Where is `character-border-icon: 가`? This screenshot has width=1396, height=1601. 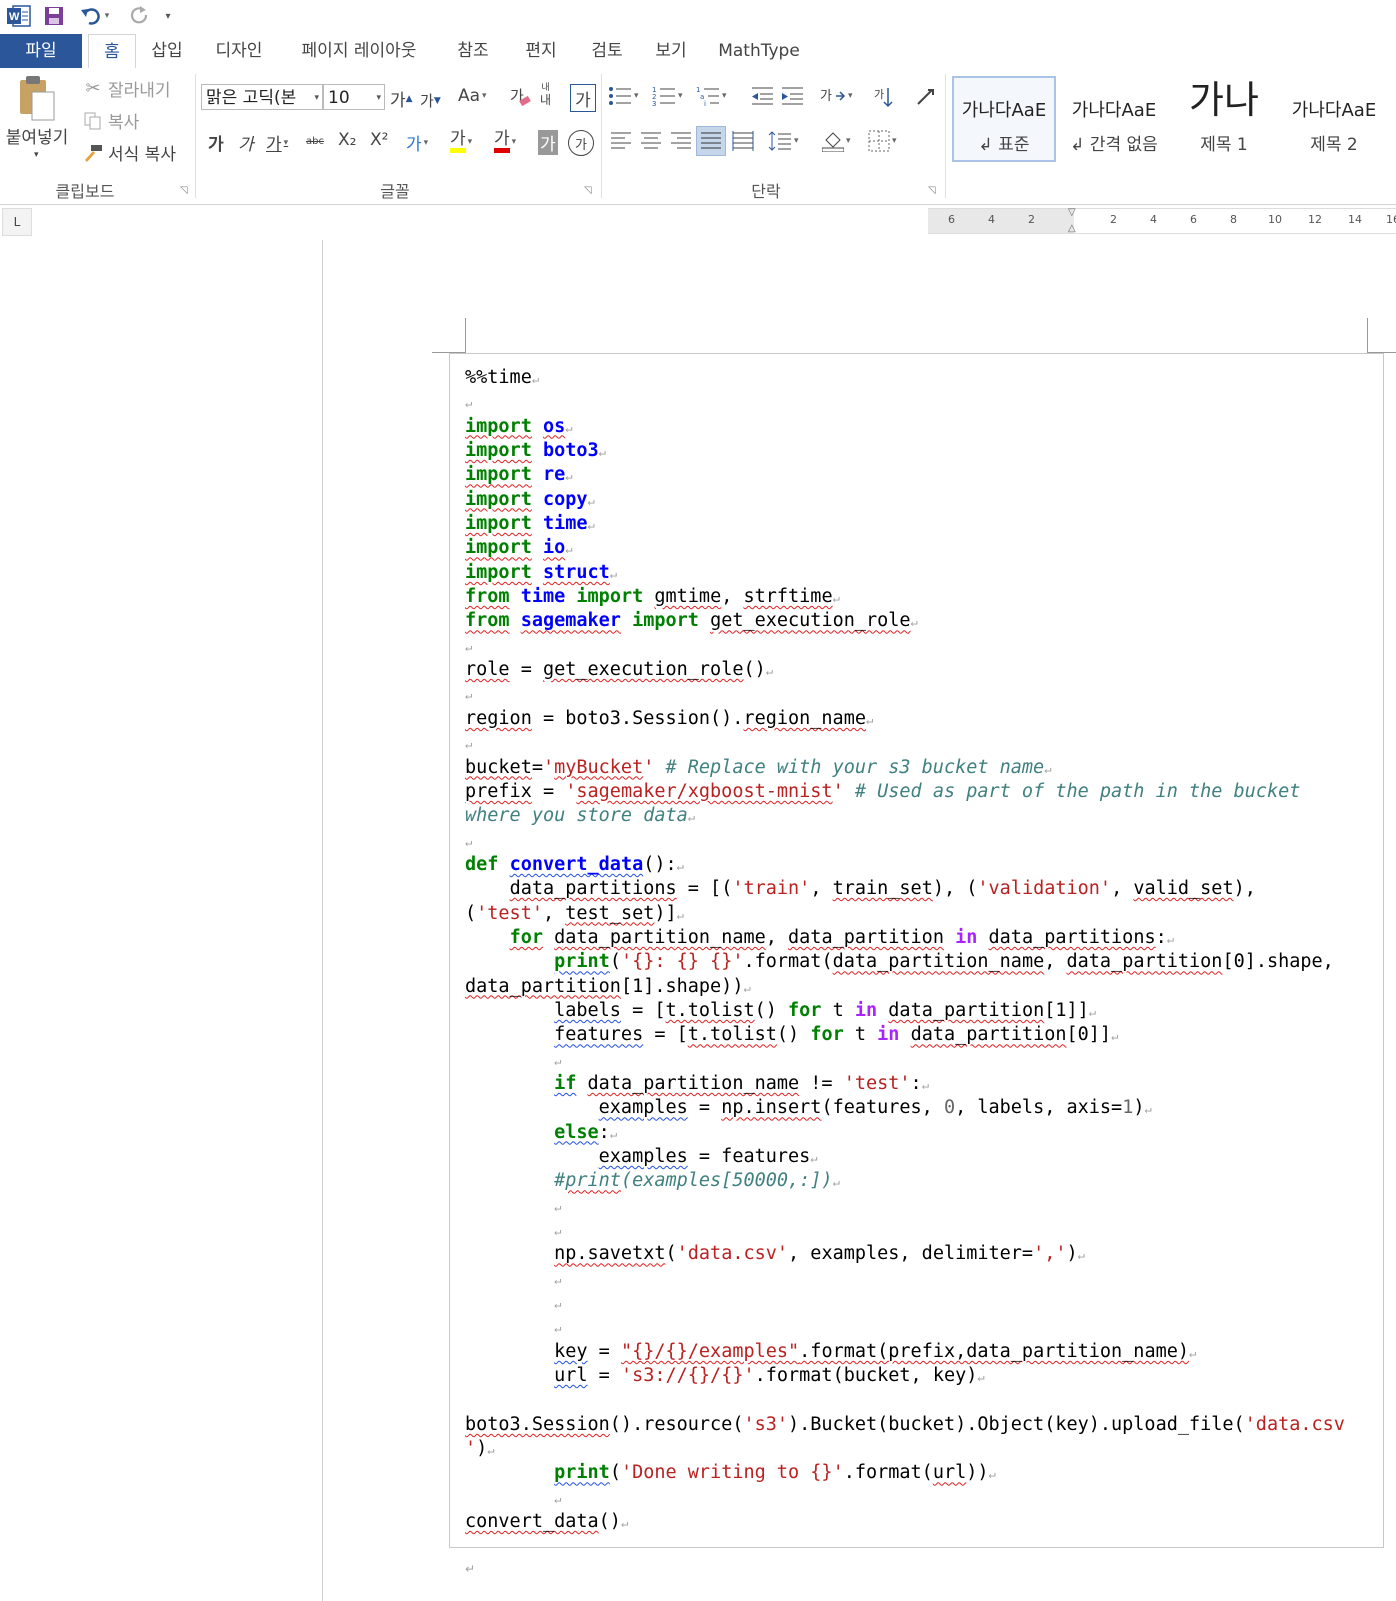 character-border-icon: 가 is located at coordinates (583, 98).